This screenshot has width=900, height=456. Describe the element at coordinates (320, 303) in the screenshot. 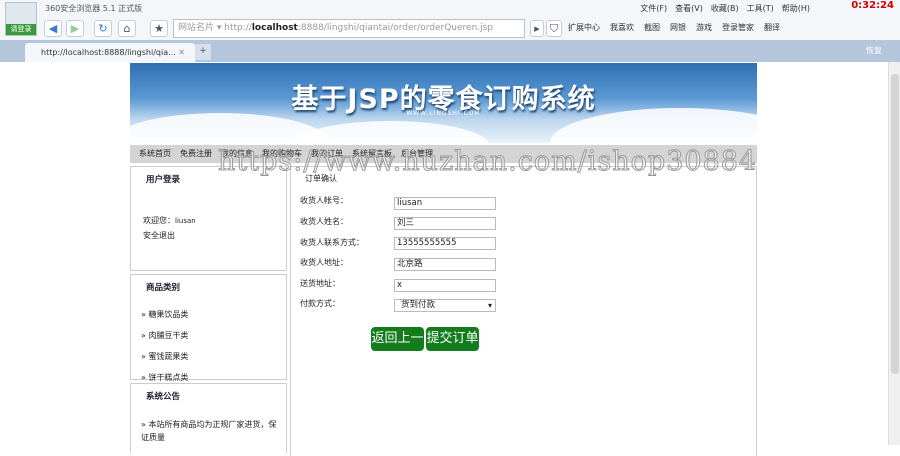

I see `payment-label: 付款方式：` at that location.